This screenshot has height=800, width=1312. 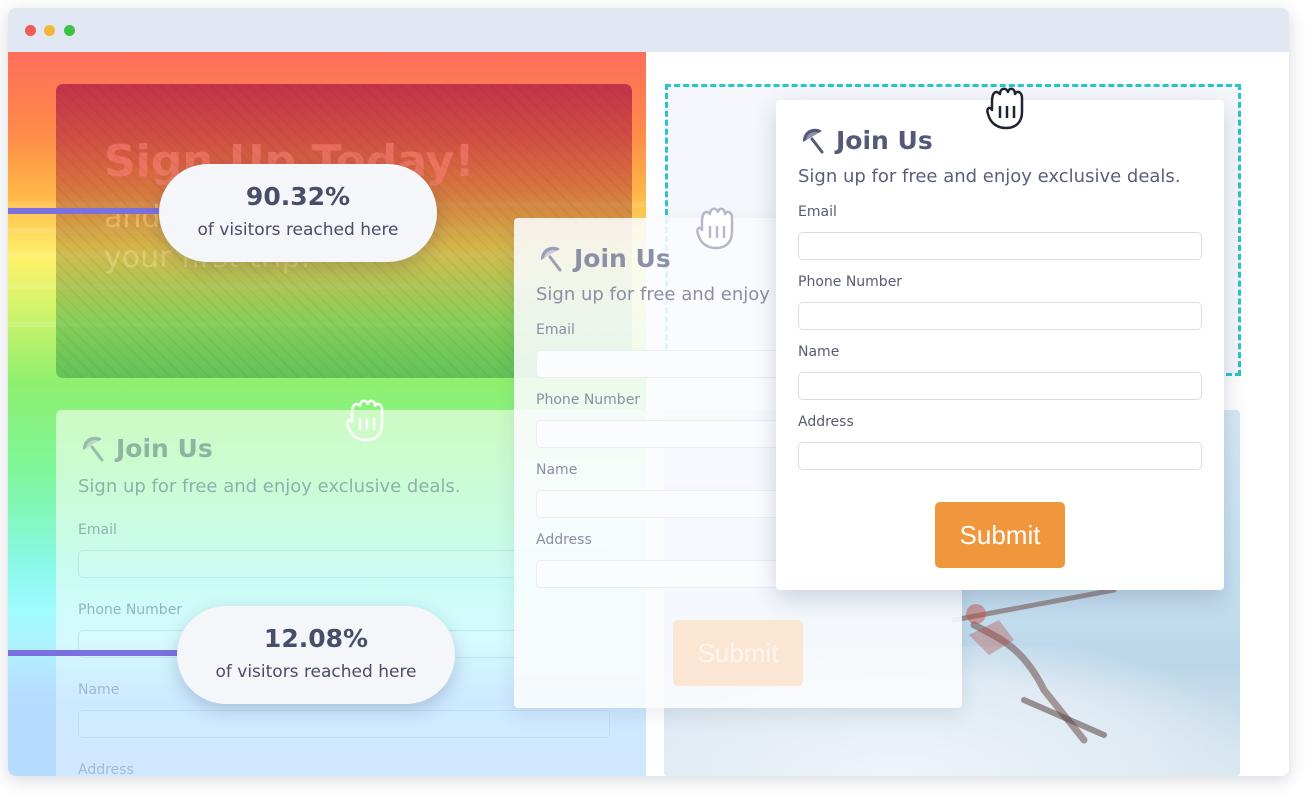 I want to click on minimize-window-button, so click(x=49, y=30).